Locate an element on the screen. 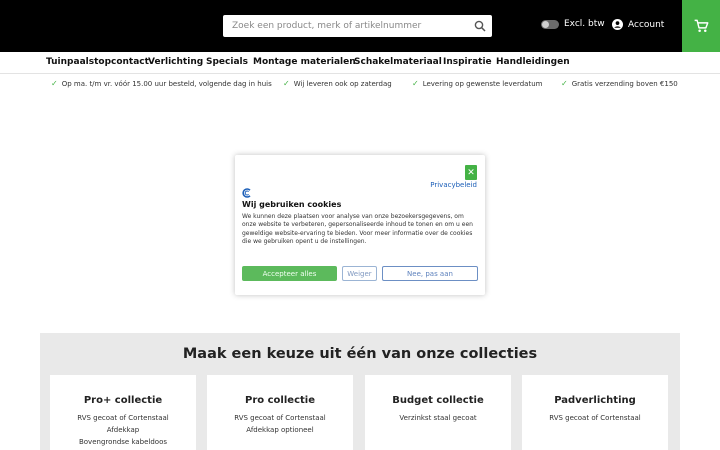 This screenshot has width=720, height=450. top-bar: Excl. btw Account is located at coordinates (360, 26).